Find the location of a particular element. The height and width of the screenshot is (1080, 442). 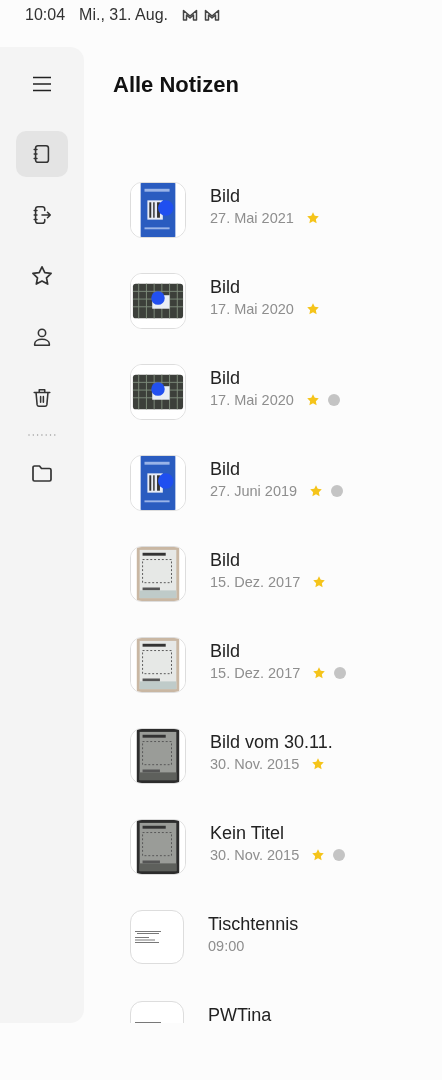

status-time: 10:04 is located at coordinates (45, 15).